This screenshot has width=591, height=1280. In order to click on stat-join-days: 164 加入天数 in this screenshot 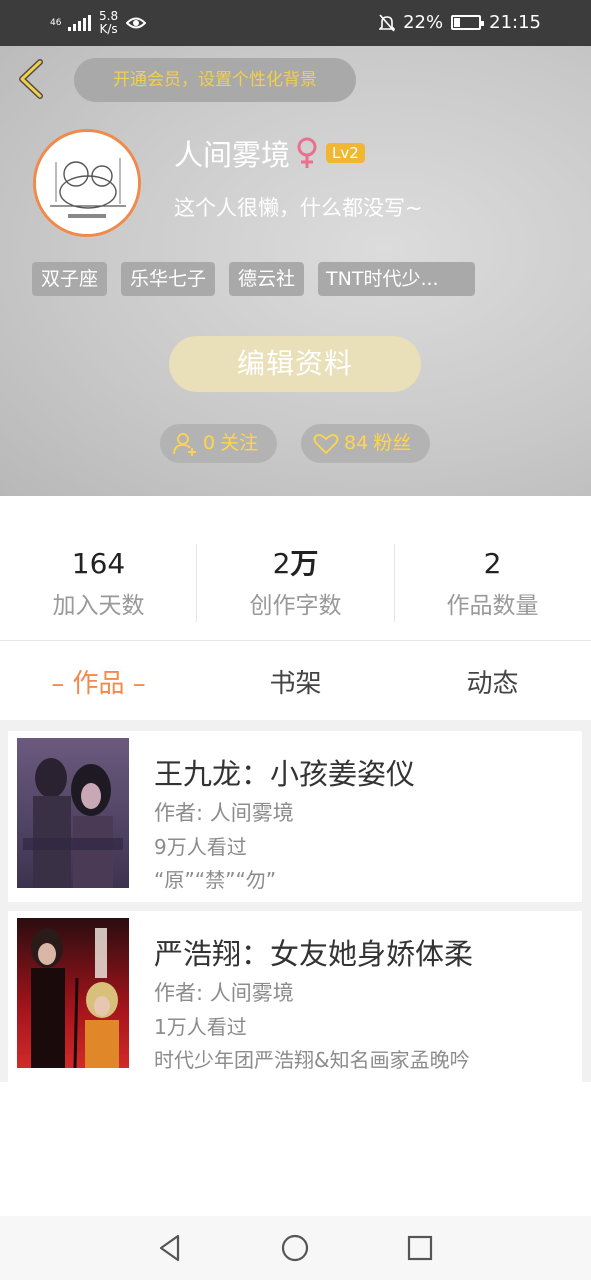, I will do `click(98, 583)`.